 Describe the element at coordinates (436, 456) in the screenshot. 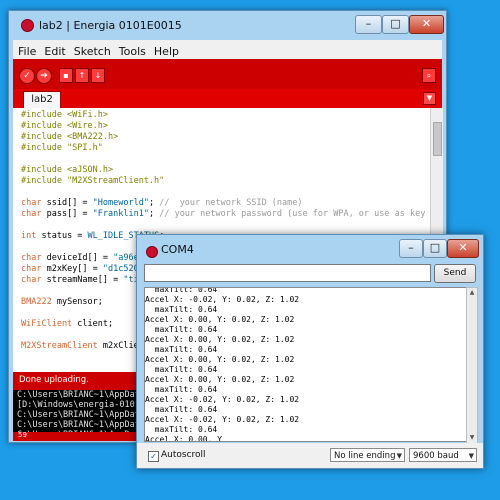

I see `baud-rate-value: 9600 baud` at that location.